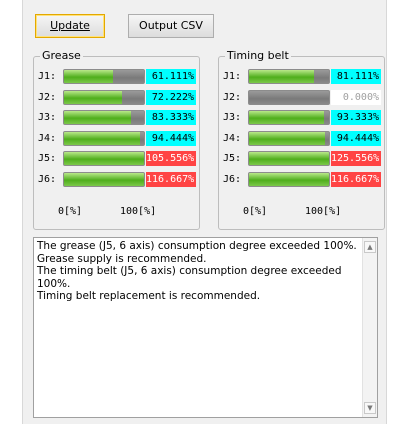 This screenshot has height=424, width=405. I want to click on timing-belt-group-title: Timing belt, so click(258, 56).